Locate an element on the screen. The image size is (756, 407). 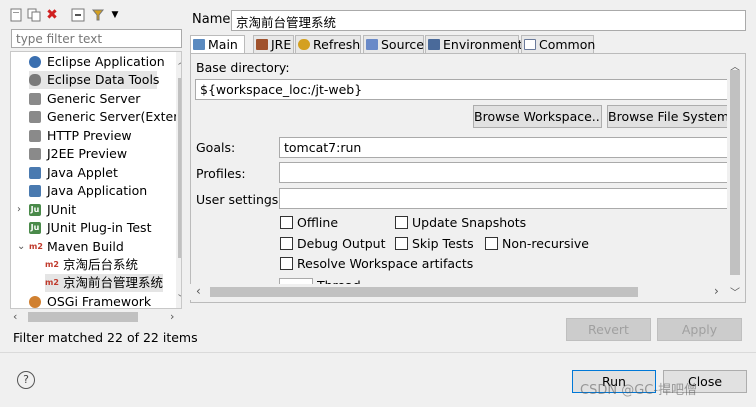
jre-tab-icon is located at coordinates (262, 44).